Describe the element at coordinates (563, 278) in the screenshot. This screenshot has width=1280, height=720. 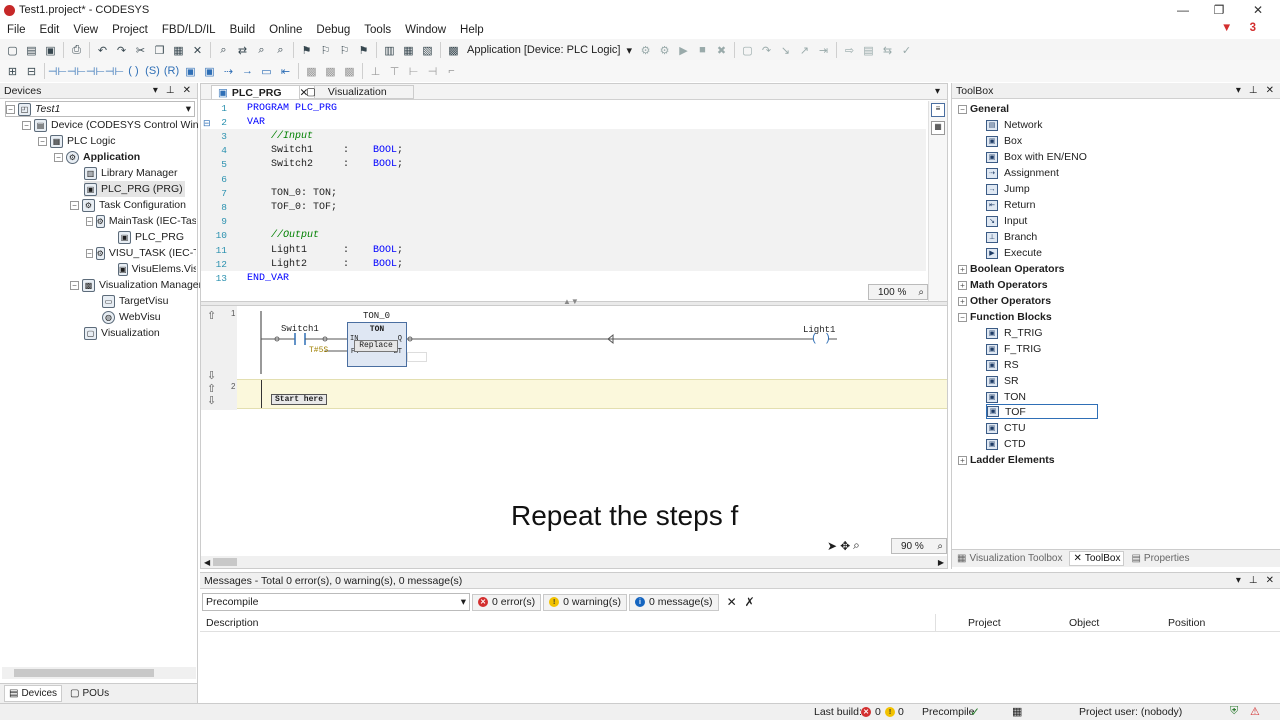
I see `code-line: 13 END_VAR` at that location.